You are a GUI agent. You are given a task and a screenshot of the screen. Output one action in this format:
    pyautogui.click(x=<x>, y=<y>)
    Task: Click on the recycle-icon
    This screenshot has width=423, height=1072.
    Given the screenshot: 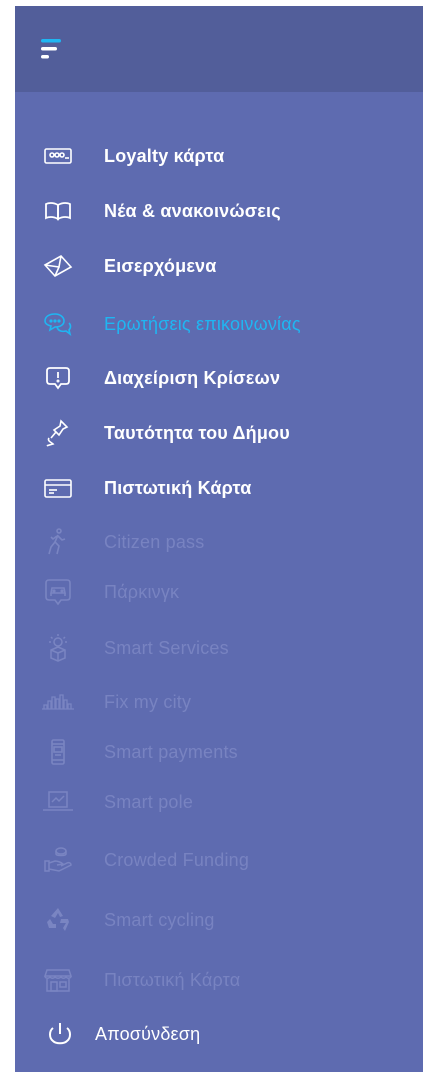 What is the action you would take?
    pyautogui.click(x=58, y=920)
    